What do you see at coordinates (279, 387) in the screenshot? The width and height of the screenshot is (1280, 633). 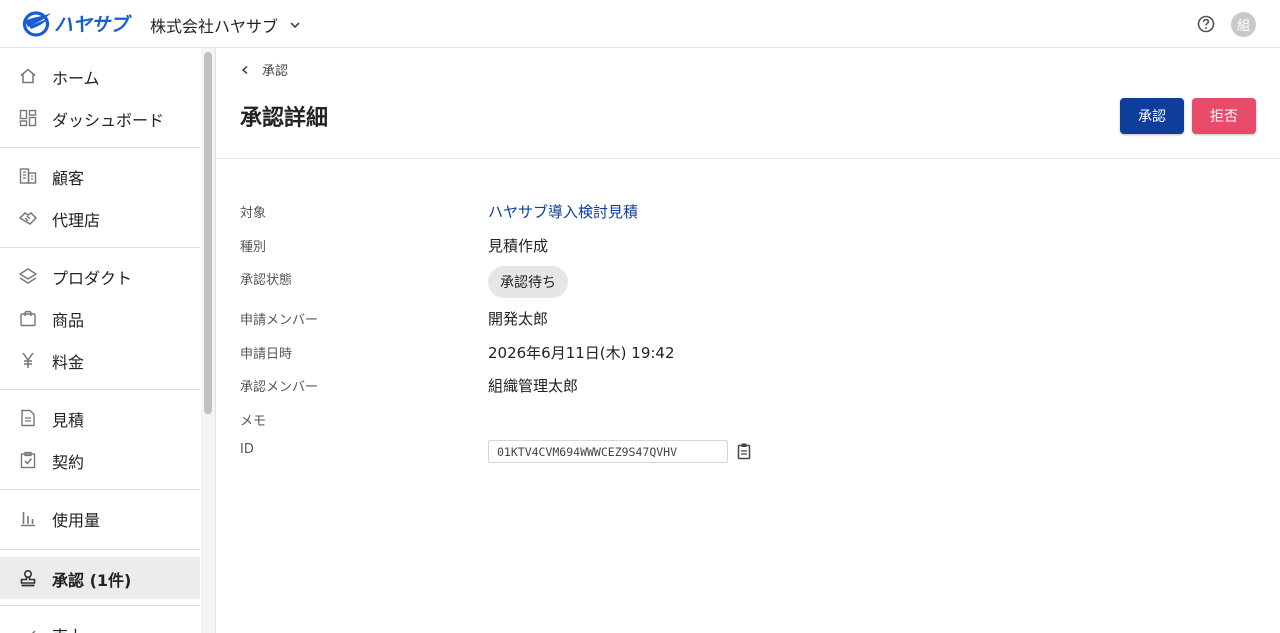 I see `approver-label: 承認メンバー` at bounding box center [279, 387].